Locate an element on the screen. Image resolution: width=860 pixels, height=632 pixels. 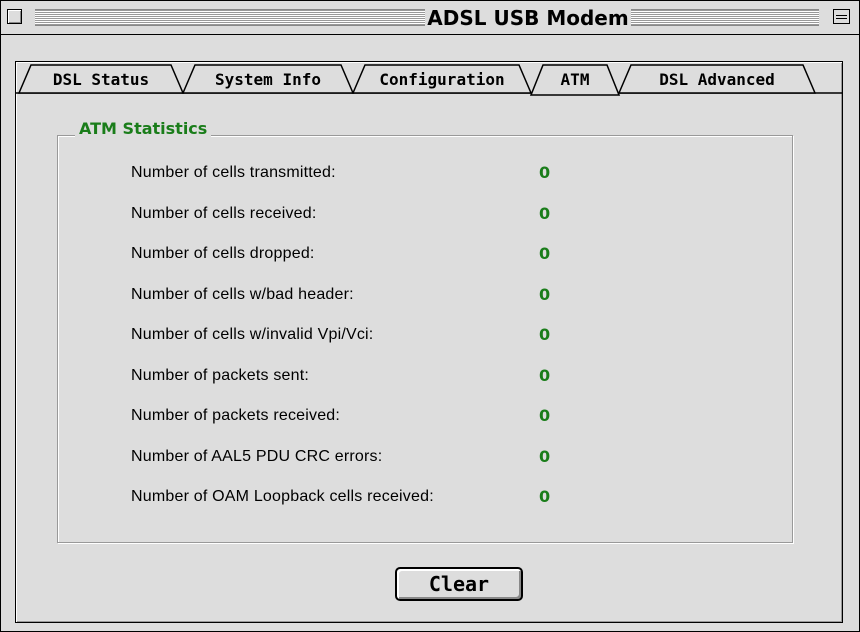
stat-label: Number of cells w/bad header: is located at coordinates (242, 294).